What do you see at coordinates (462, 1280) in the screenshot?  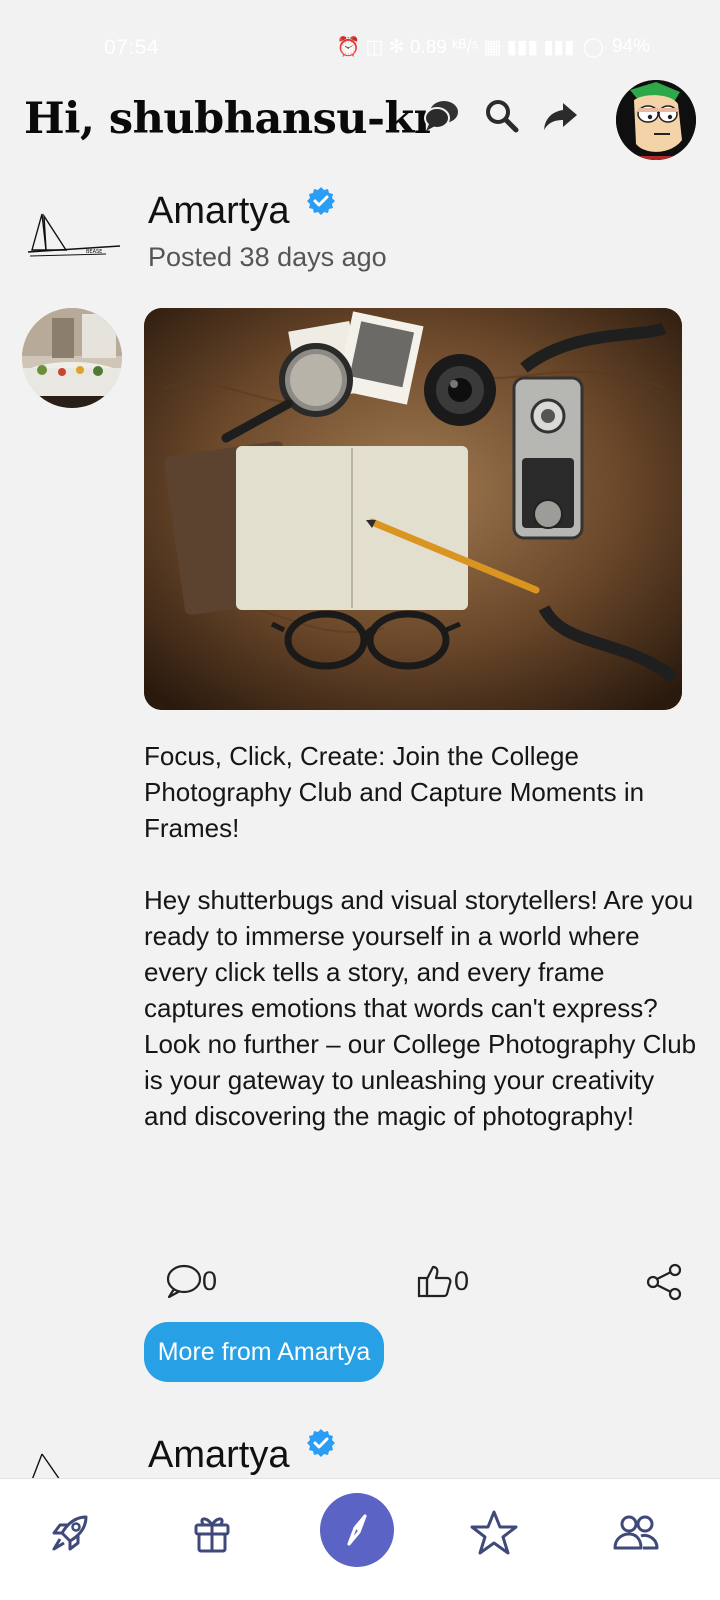 I see `like-count: 0` at bounding box center [462, 1280].